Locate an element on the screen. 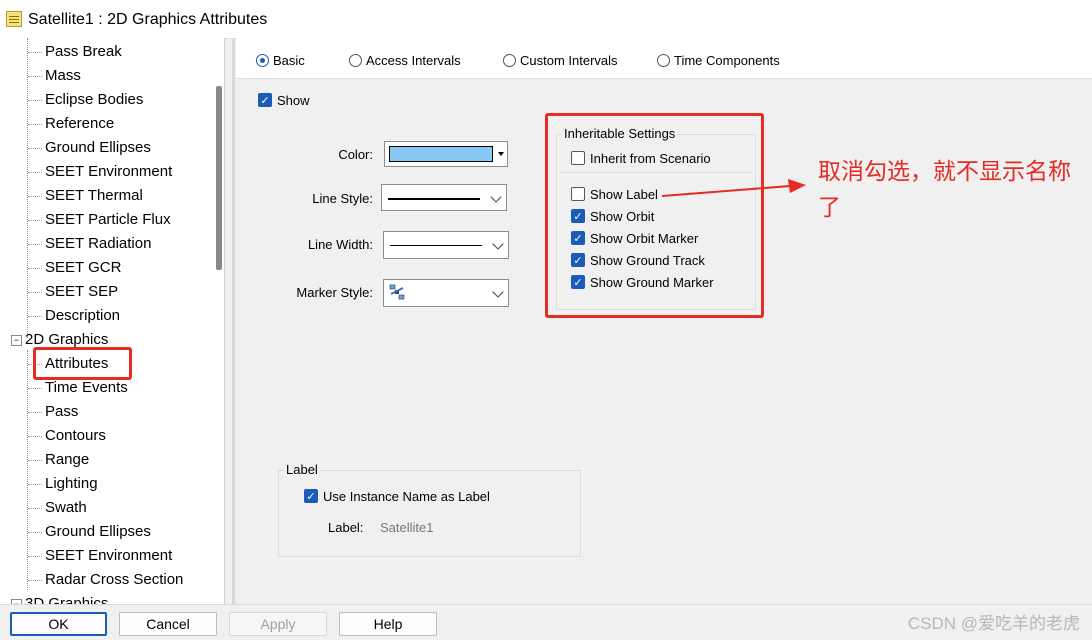  tree-item-seet-sep: SEET SEP is located at coordinates (81, 292).